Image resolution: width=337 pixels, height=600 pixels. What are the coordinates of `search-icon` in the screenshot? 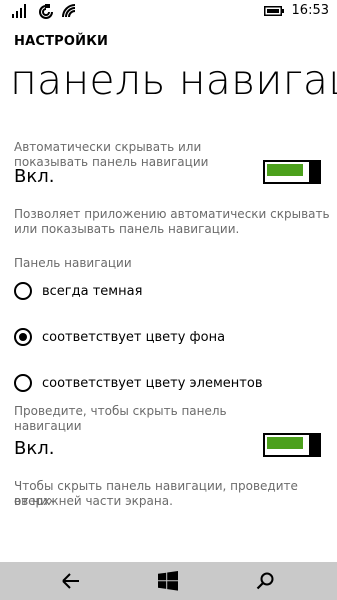 It's located at (265, 581).